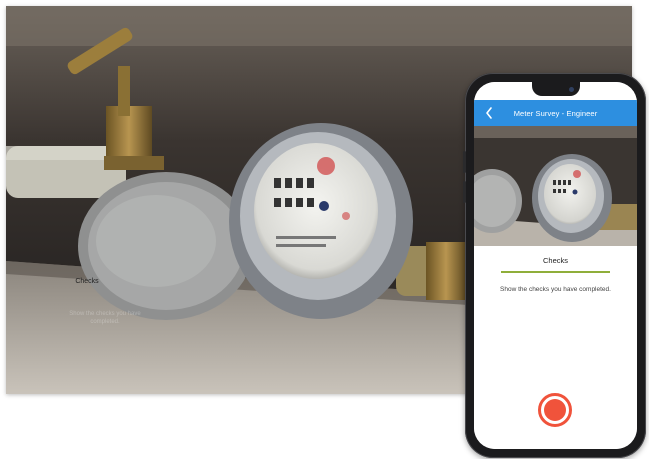  What do you see at coordinates (555, 289) in the screenshot?
I see `checks-description: Show the checks you have completed.` at bounding box center [555, 289].